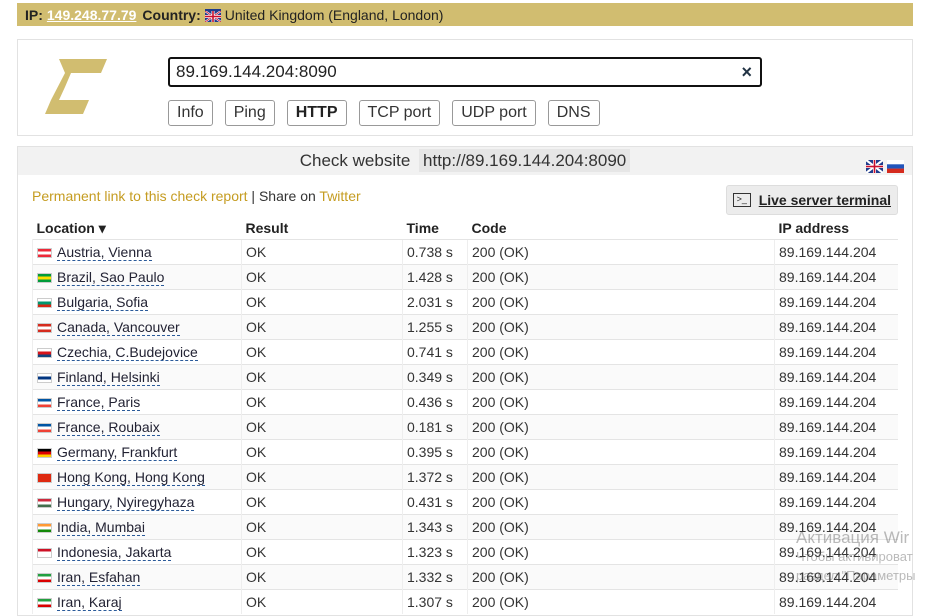 This screenshot has width=930, height=616. I want to click on location-cell: Austria, Vienna, so click(137, 252).